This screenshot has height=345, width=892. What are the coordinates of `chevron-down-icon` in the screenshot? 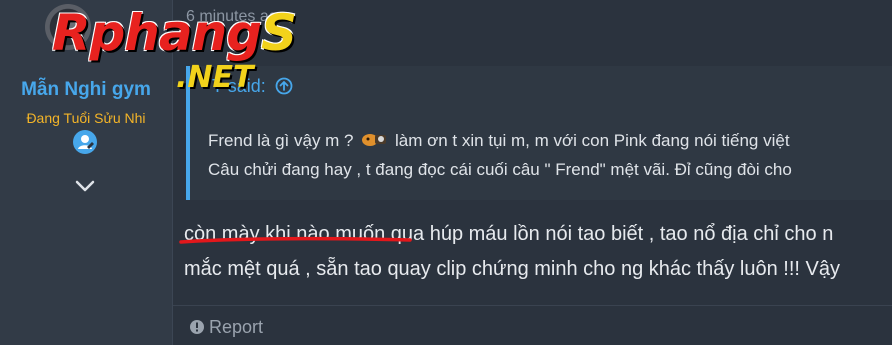 It's located at (85, 186).